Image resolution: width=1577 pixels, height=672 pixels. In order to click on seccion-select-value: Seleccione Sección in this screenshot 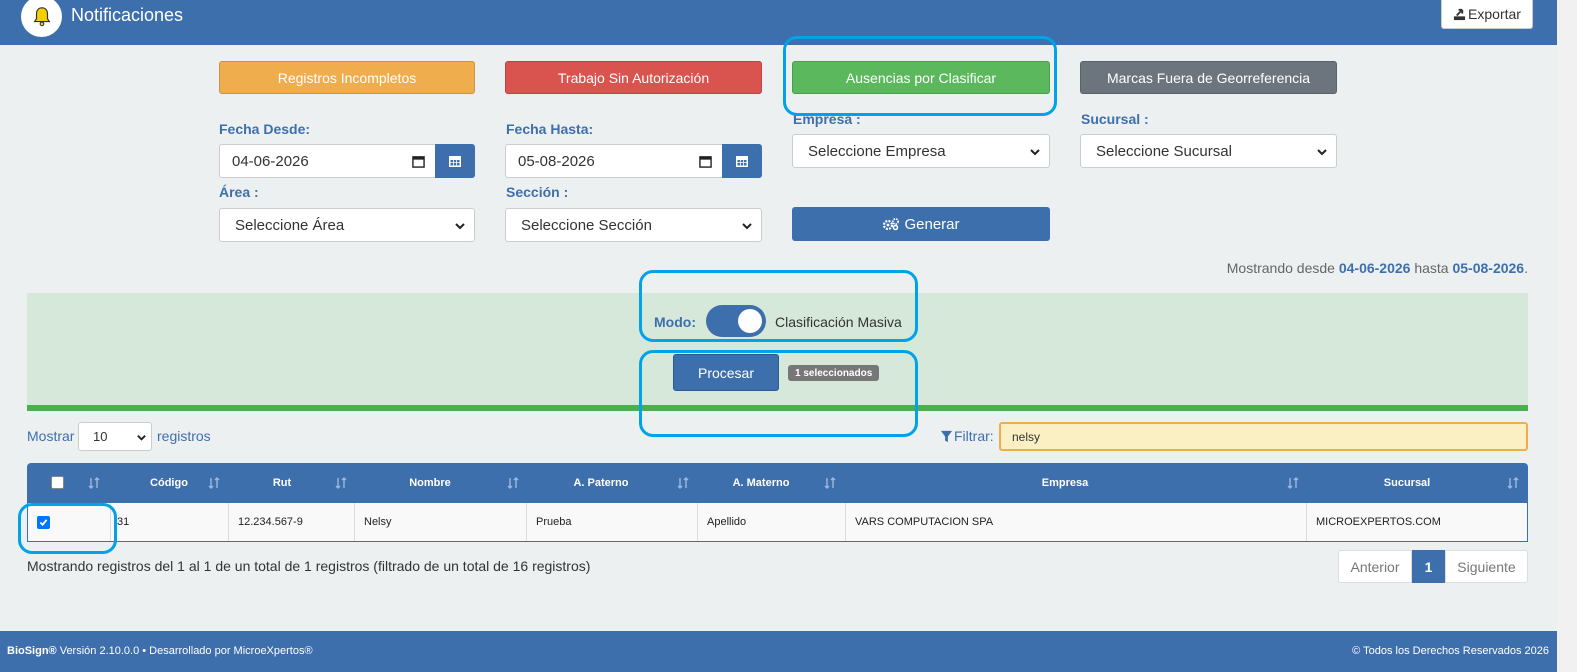, I will do `click(586, 225)`.